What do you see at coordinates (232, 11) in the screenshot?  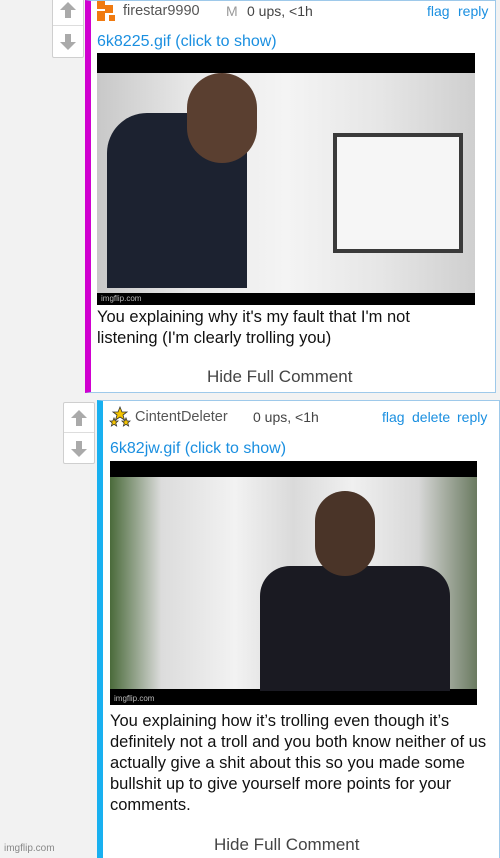 I see `mod-badge: M` at bounding box center [232, 11].